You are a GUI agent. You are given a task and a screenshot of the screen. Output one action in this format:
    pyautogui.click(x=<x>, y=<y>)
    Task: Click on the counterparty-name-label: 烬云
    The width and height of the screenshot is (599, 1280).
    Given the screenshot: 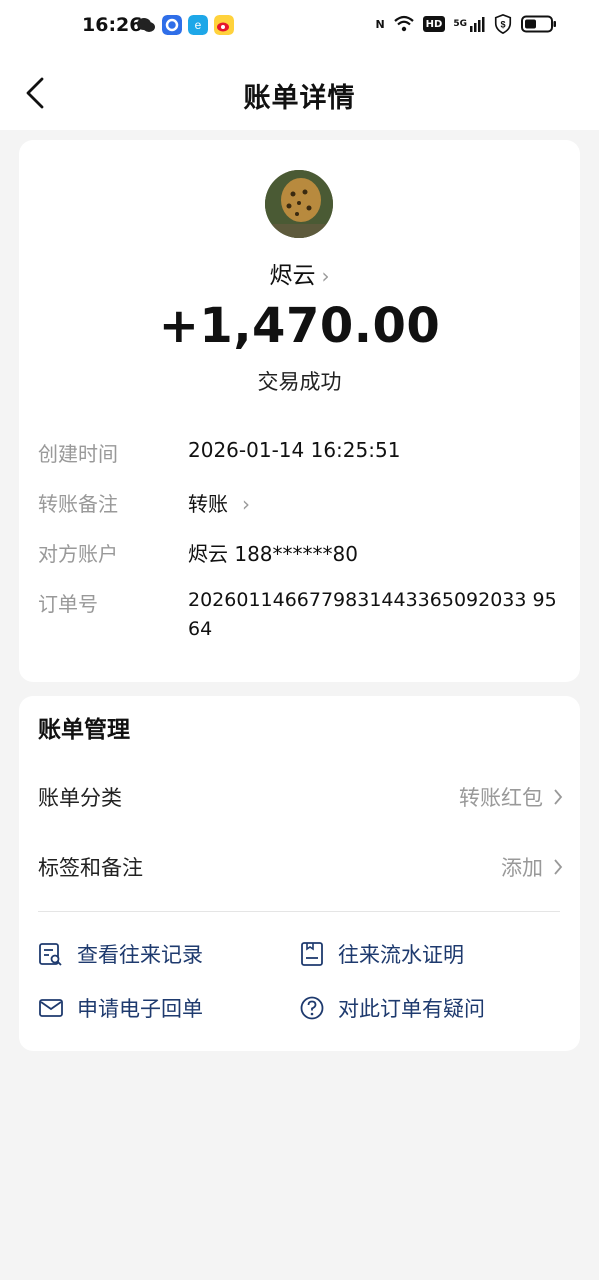 What is the action you would take?
    pyautogui.click(x=292, y=276)
    